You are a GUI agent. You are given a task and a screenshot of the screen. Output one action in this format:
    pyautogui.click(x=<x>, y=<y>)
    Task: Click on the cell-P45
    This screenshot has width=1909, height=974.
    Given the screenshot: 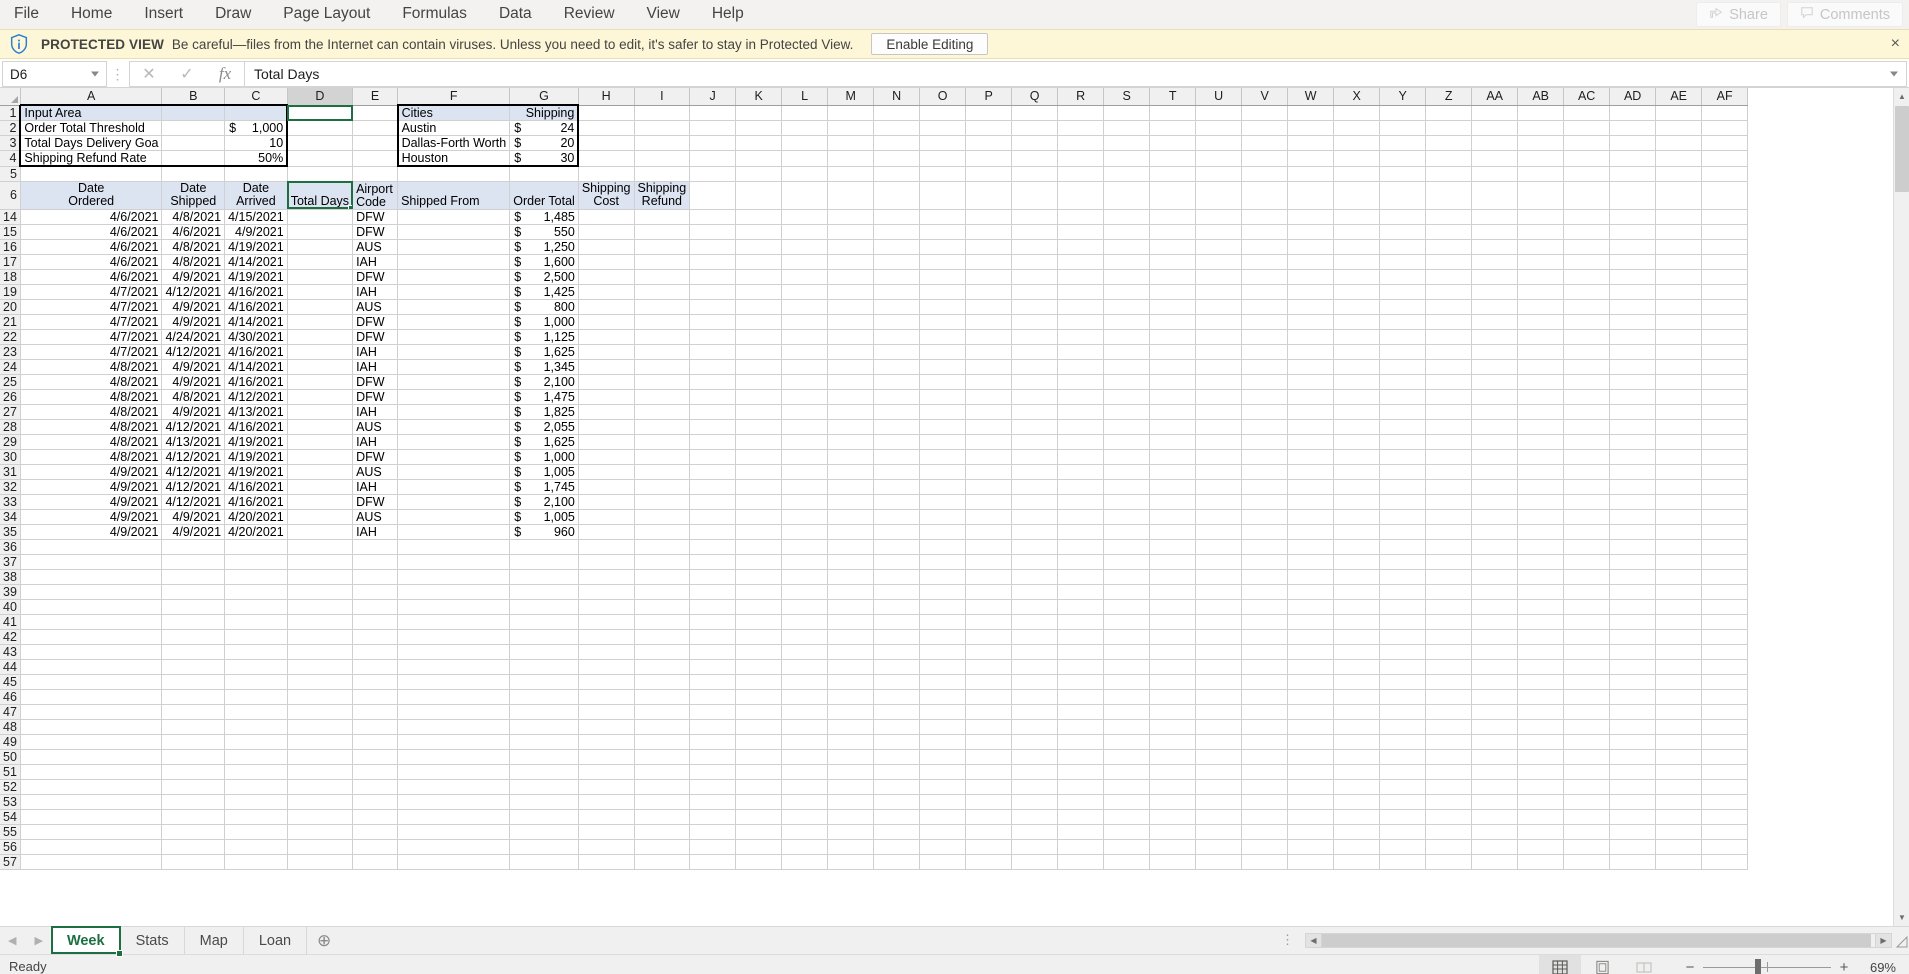 What is the action you would take?
    pyautogui.click(x=989, y=682)
    